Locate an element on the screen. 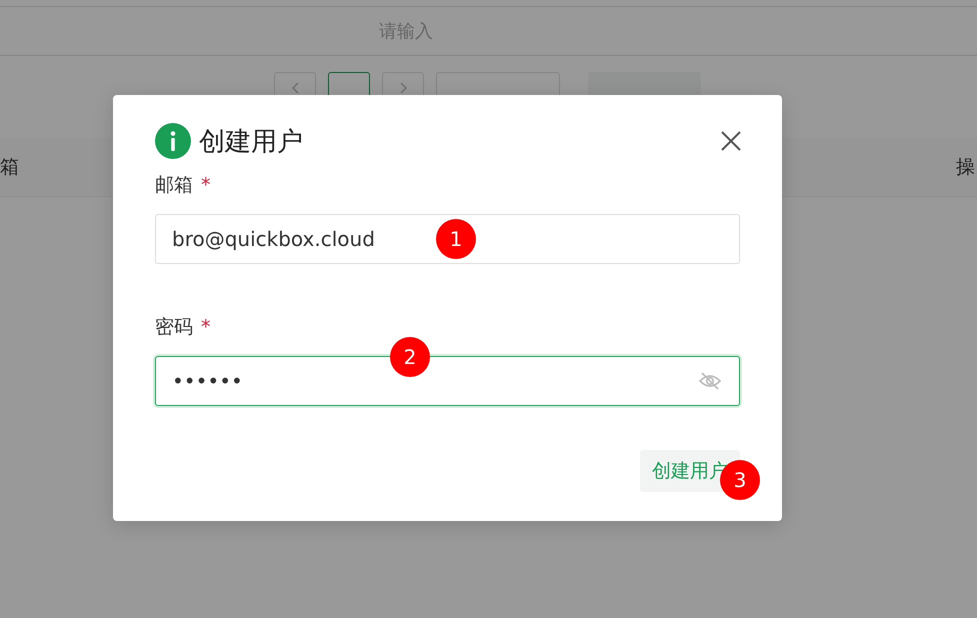  field-label: 邮箱 is located at coordinates (174, 185).